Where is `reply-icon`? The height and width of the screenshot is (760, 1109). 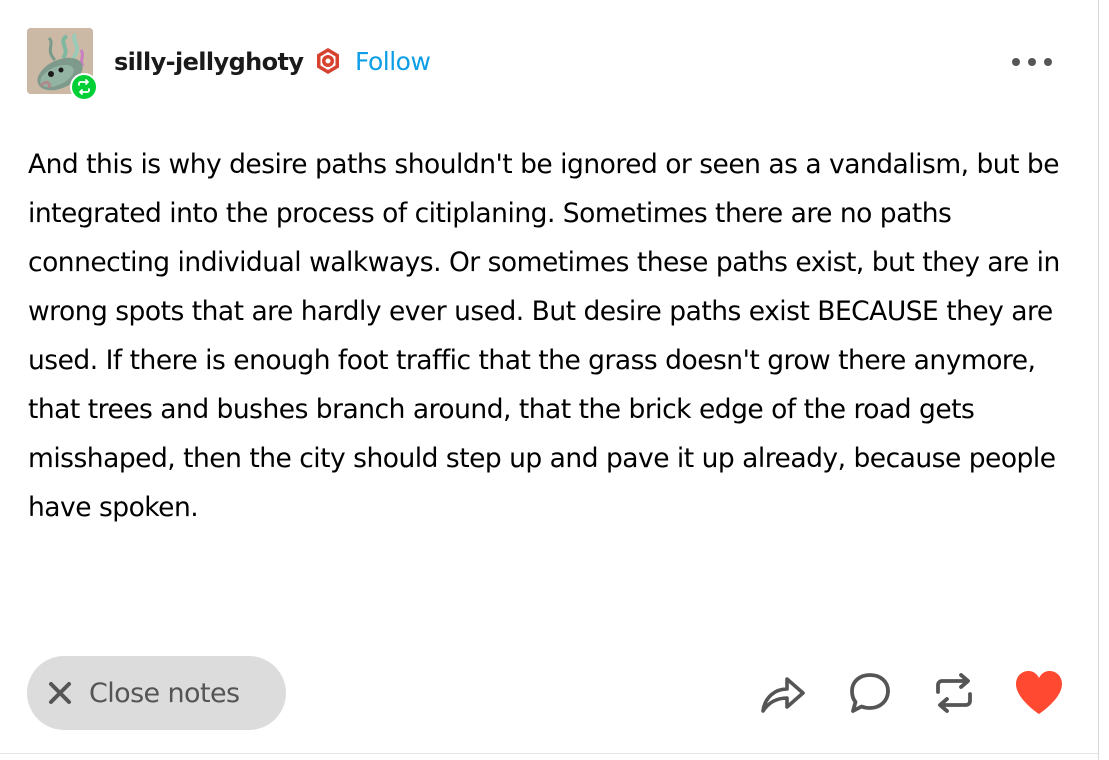
reply-icon is located at coordinates (870, 693).